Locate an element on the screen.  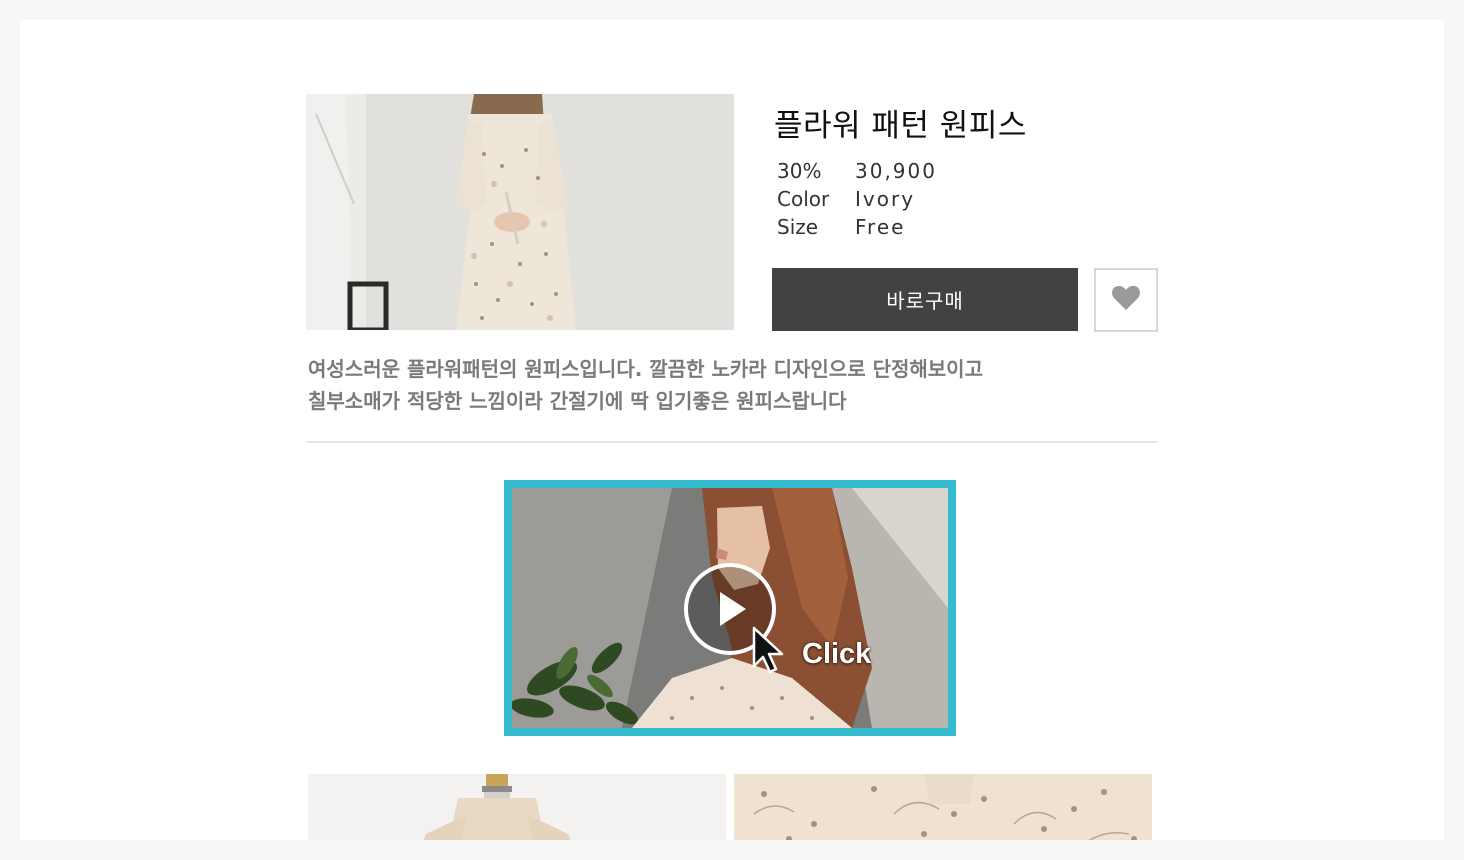
detail-image-fabric is located at coordinates (943, 807).